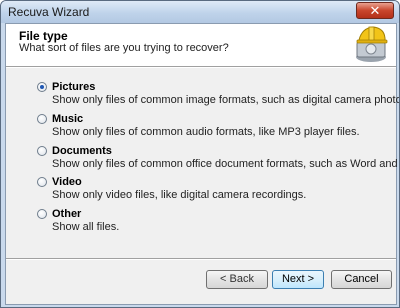 This screenshot has width=400, height=308. What do you see at coordinates (49, 12) in the screenshot?
I see `window-title: Recuva Wizard` at bounding box center [49, 12].